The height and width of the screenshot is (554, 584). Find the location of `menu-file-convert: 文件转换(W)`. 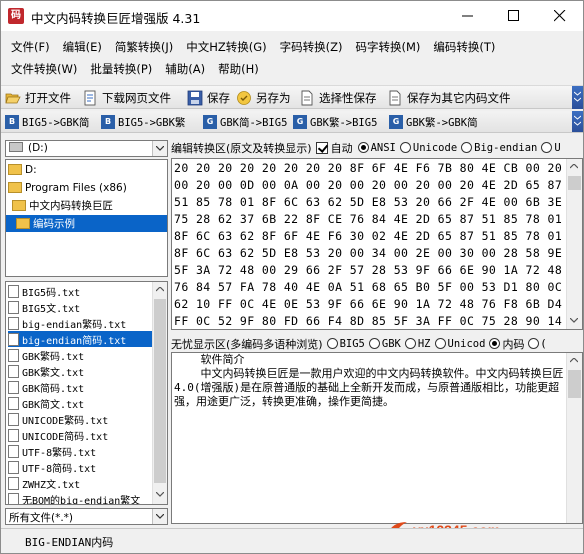

menu-file-convert: 文件转换(W) is located at coordinates (44, 69).